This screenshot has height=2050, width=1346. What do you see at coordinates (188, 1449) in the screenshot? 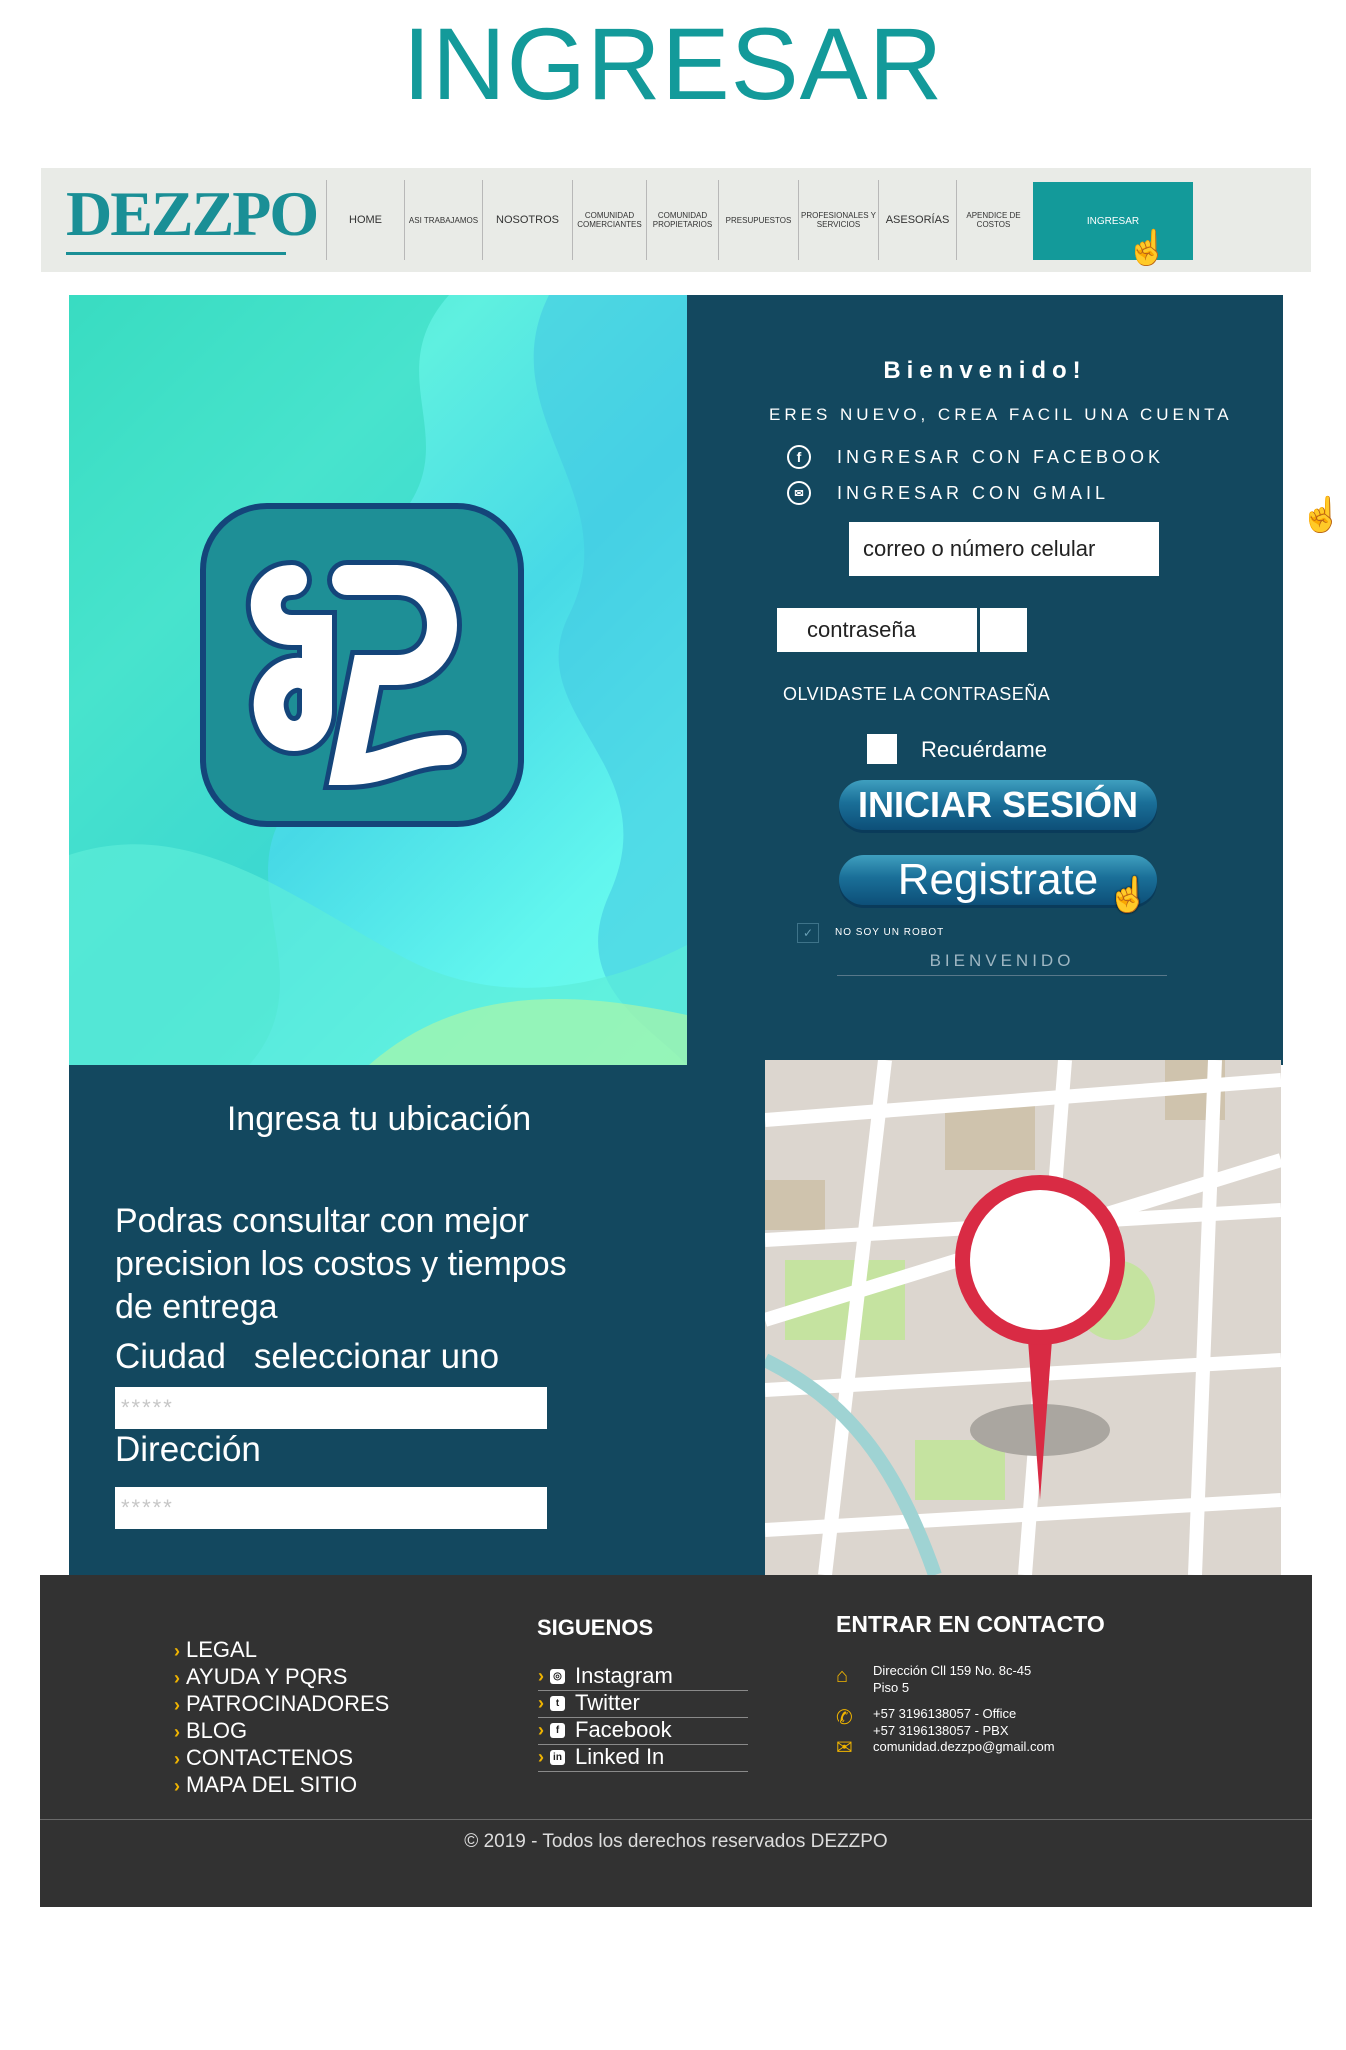
I see `address-label: Dirección` at bounding box center [188, 1449].